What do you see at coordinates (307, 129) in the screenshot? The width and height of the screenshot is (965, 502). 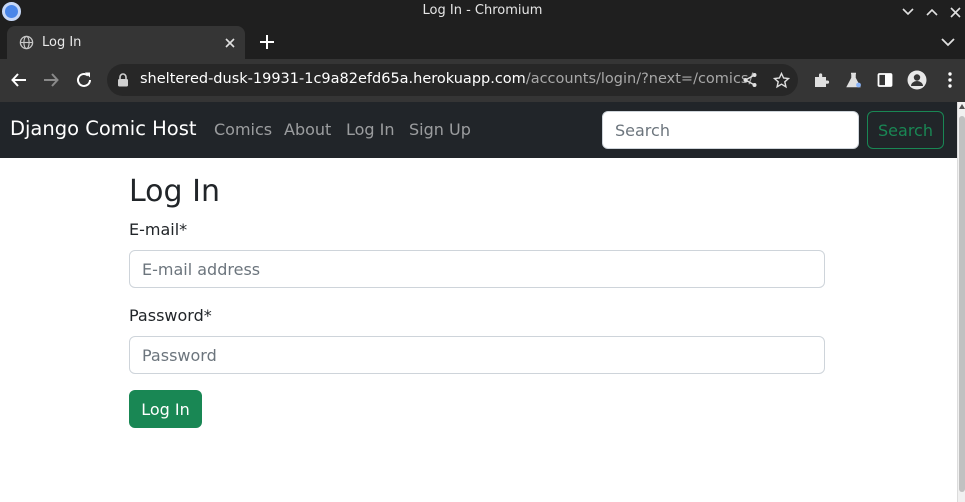 I see `nav-link-about: About` at bounding box center [307, 129].